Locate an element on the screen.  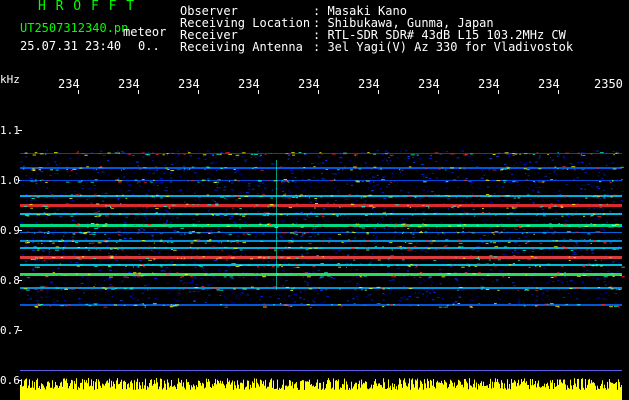
y-tick-label: 1.1 is located at coordinates (10, 130).